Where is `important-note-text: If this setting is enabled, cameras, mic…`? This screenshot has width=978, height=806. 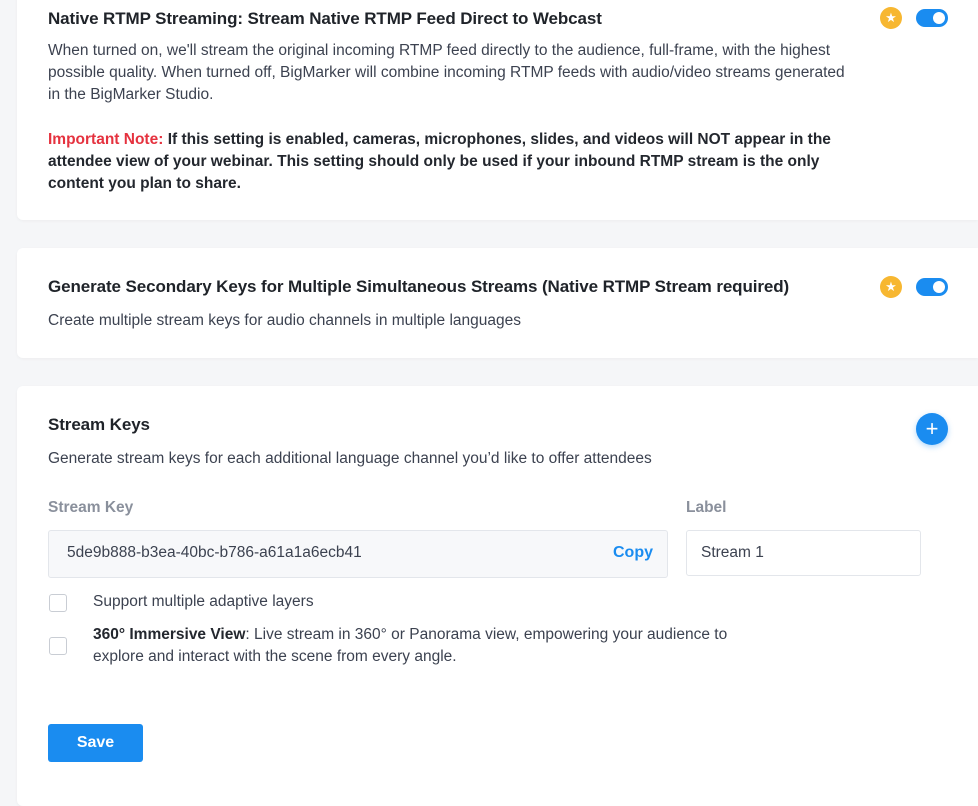 important-note-text: If this setting is enabled, cameras, mic… is located at coordinates (439, 161).